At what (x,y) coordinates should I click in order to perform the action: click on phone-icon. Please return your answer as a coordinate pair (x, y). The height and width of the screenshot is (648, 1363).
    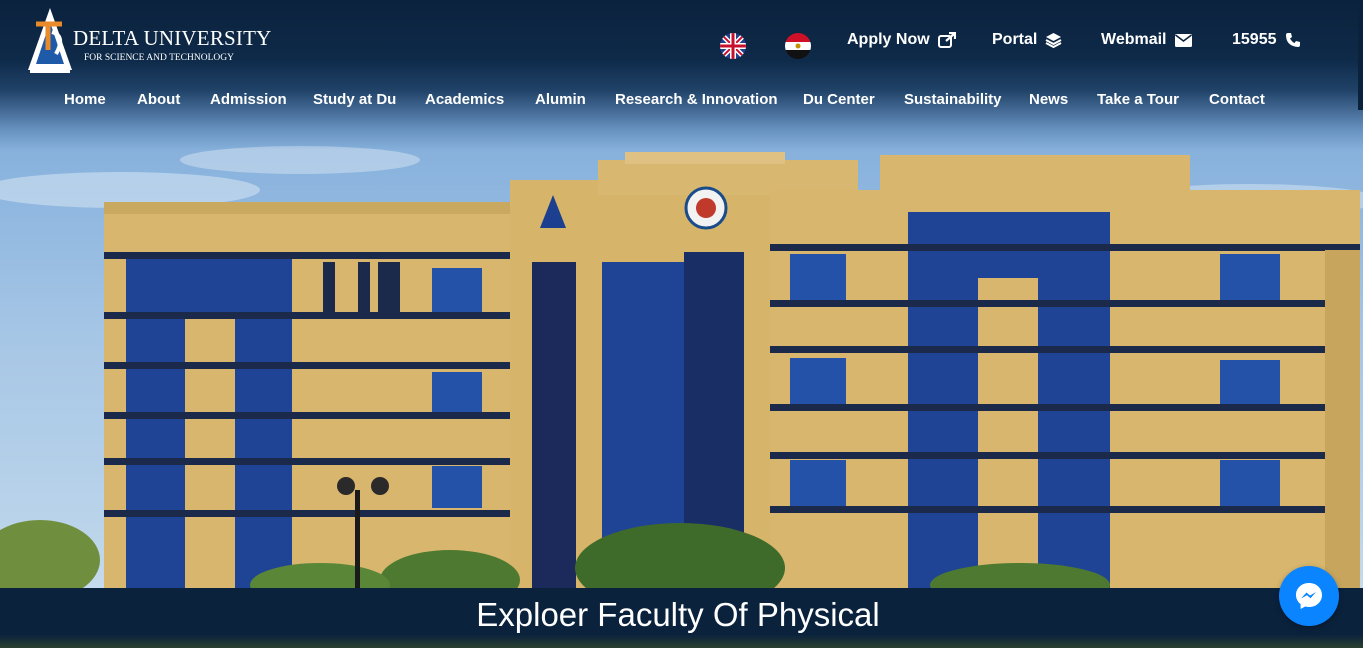
    Looking at the image, I should click on (1292, 40).